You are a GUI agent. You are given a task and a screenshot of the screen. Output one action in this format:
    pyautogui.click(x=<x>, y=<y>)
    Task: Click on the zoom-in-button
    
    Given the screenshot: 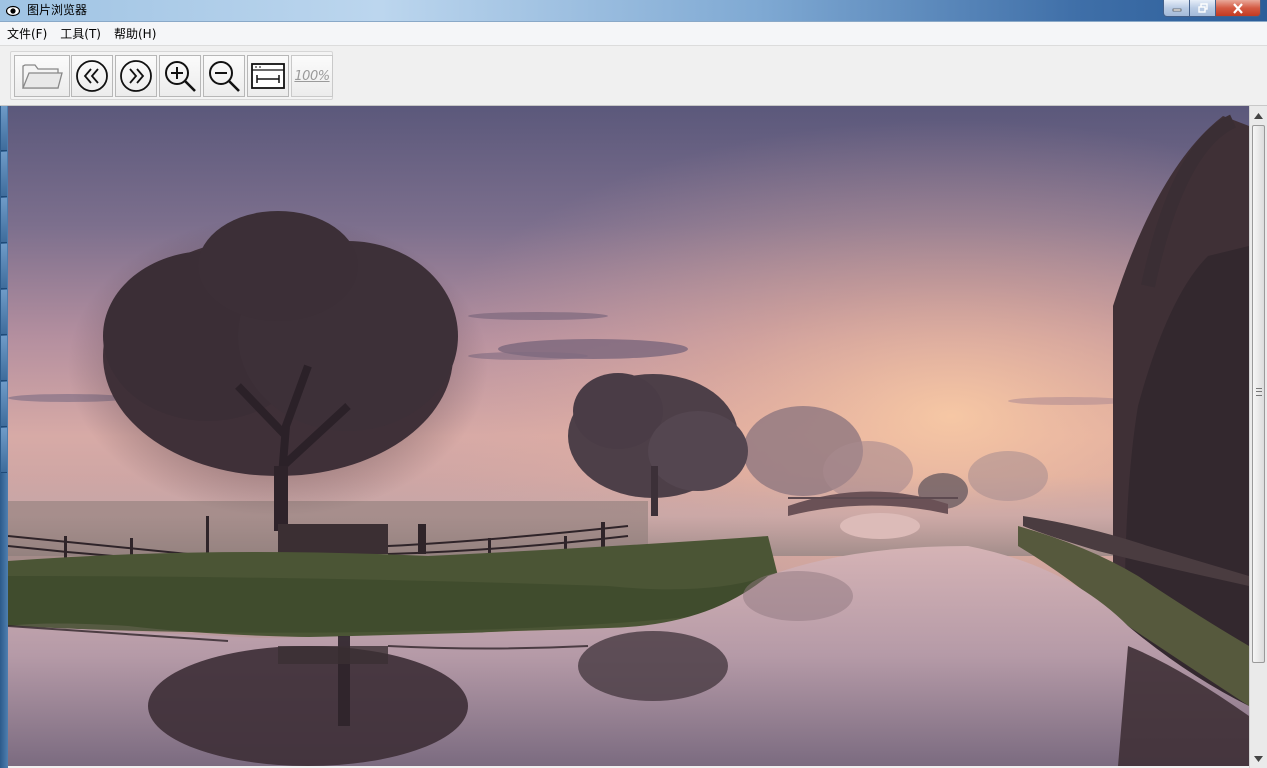 What is the action you would take?
    pyautogui.click(x=180, y=76)
    